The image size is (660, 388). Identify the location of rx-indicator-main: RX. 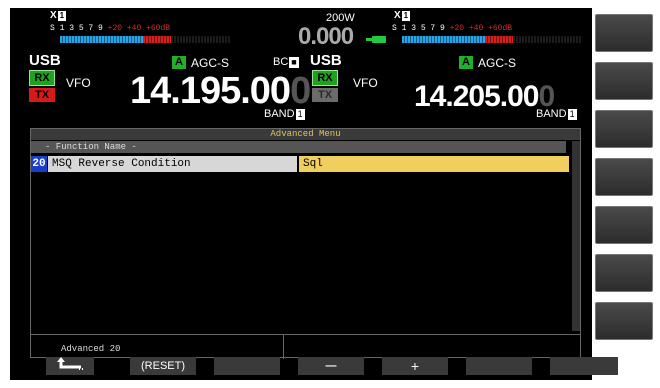
(42, 78).